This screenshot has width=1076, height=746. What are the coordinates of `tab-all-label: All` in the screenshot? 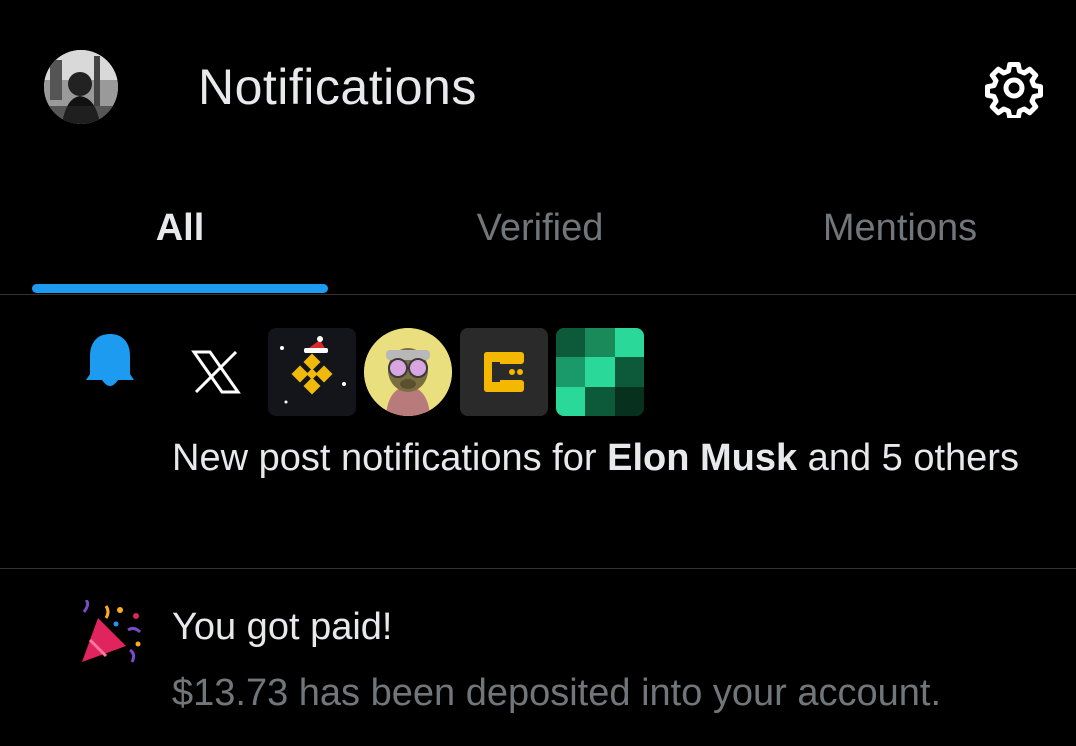 It's located at (180, 228).